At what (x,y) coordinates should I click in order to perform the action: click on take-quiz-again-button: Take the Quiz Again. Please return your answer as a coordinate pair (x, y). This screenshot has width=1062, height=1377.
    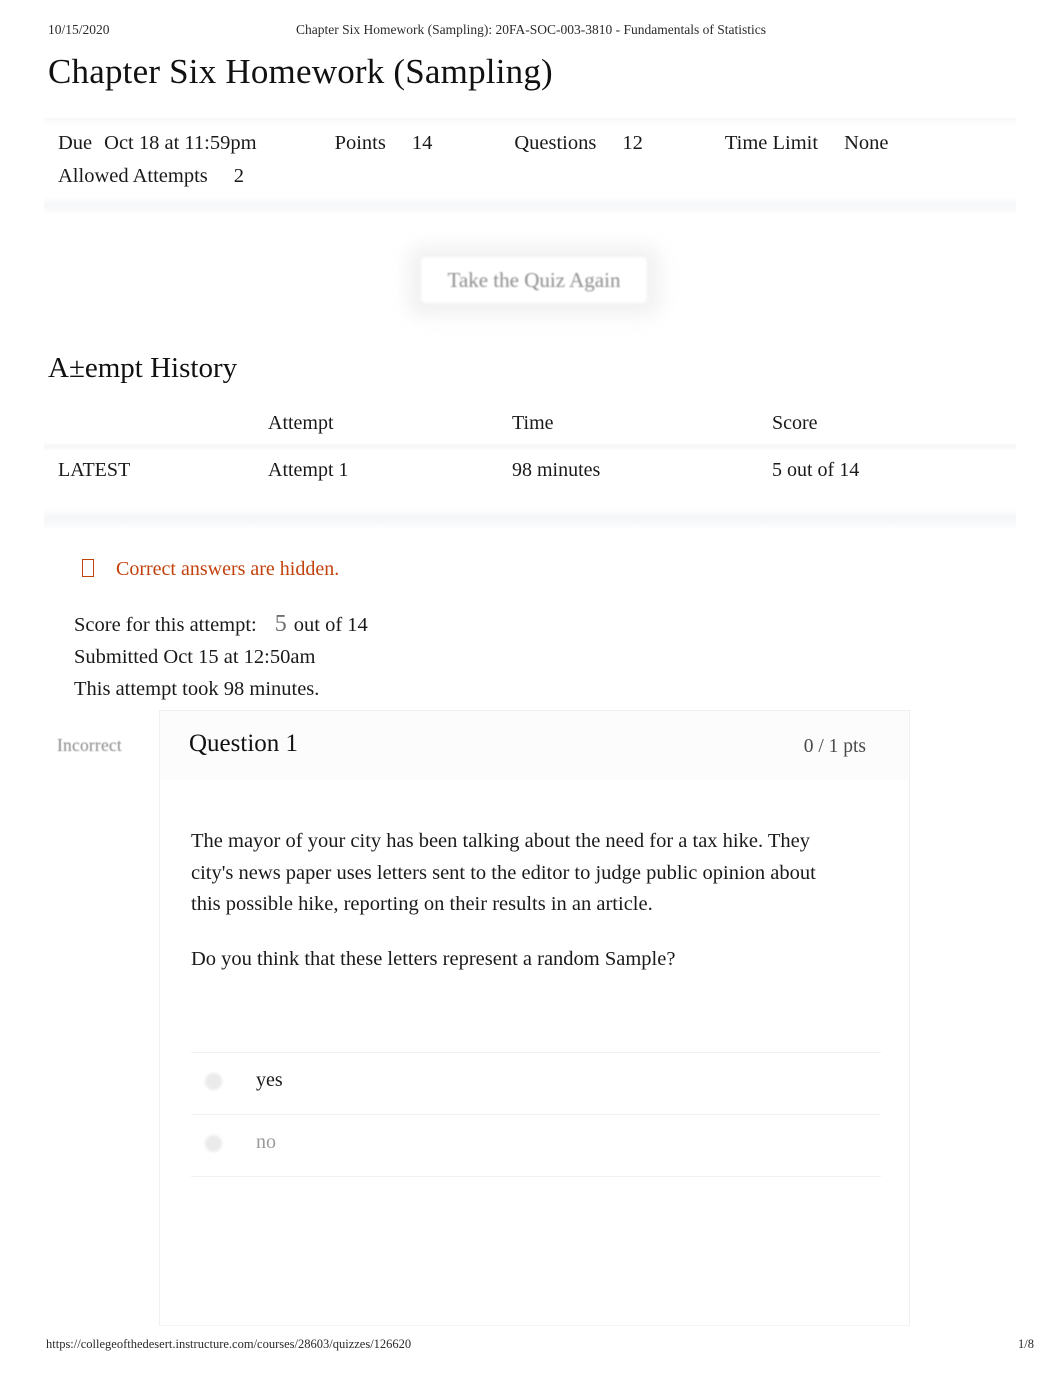
    Looking at the image, I should click on (534, 281).